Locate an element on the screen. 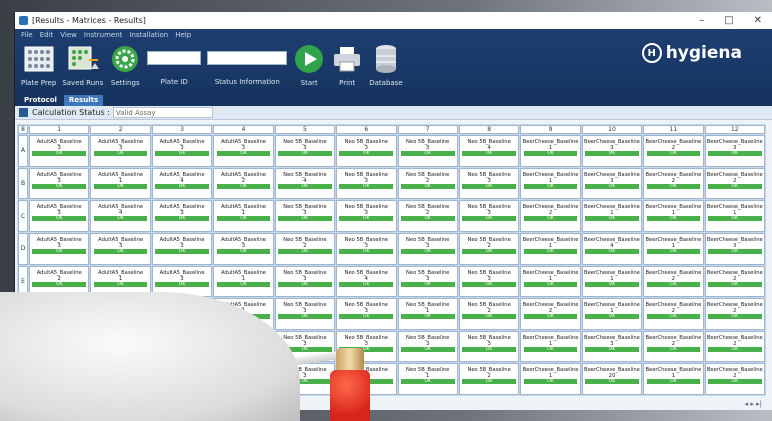 The image size is (772, 421). menu-installation: Installation is located at coordinates (148, 35).